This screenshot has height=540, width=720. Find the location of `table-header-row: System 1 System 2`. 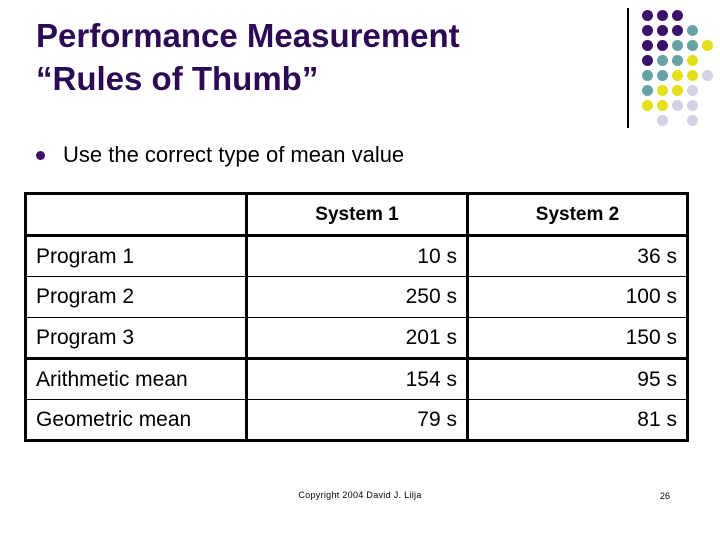

table-header-row: System 1 System 2 is located at coordinates (356, 215).